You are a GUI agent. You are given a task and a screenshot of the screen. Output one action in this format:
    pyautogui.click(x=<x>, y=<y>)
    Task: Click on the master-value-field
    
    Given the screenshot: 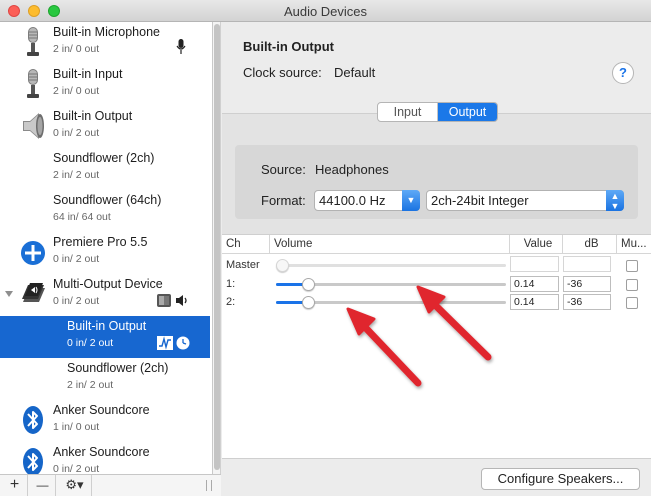 What is the action you would take?
    pyautogui.click(x=534, y=264)
    